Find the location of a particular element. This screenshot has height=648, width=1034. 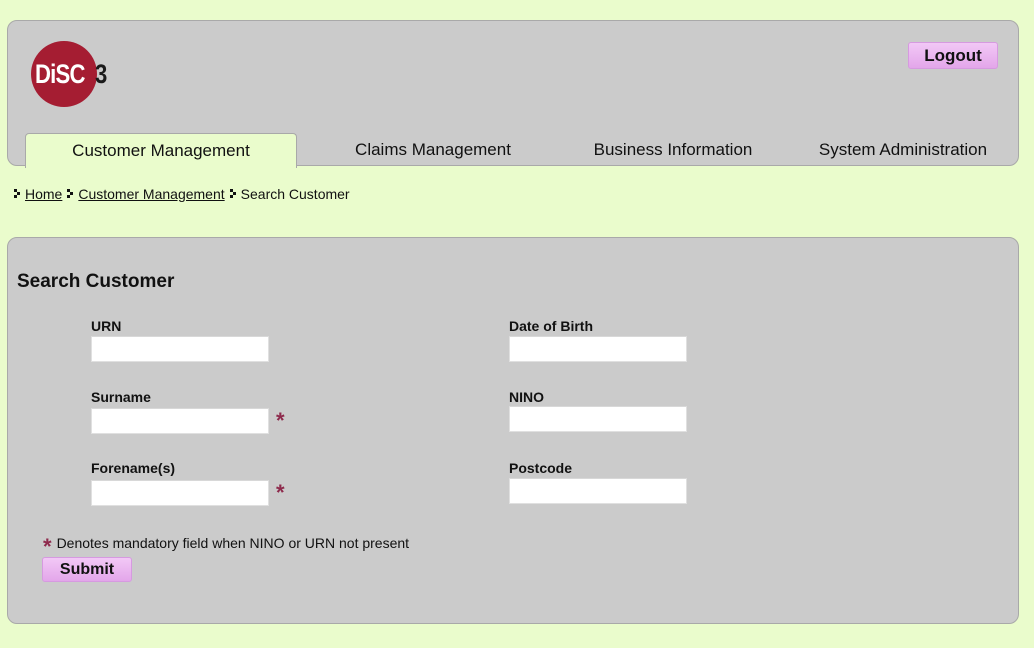

nino-label: NINO is located at coordinates (526, 397).